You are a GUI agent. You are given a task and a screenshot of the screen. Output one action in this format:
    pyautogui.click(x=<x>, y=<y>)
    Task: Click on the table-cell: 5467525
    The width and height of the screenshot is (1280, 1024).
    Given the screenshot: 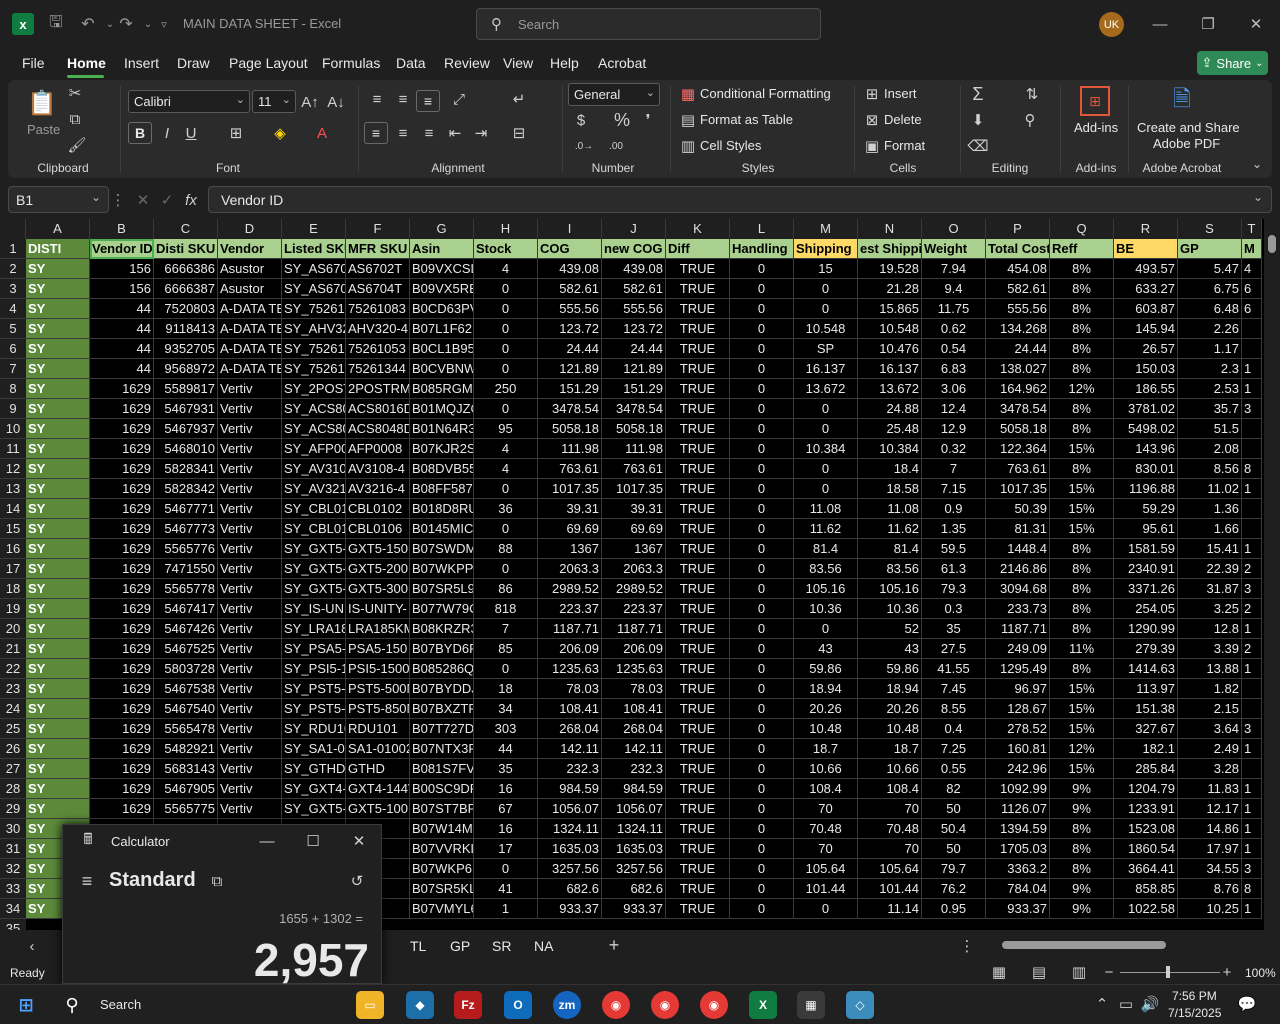 What is the action you would take?
    pyautogui.click(x=186, y=649)
    